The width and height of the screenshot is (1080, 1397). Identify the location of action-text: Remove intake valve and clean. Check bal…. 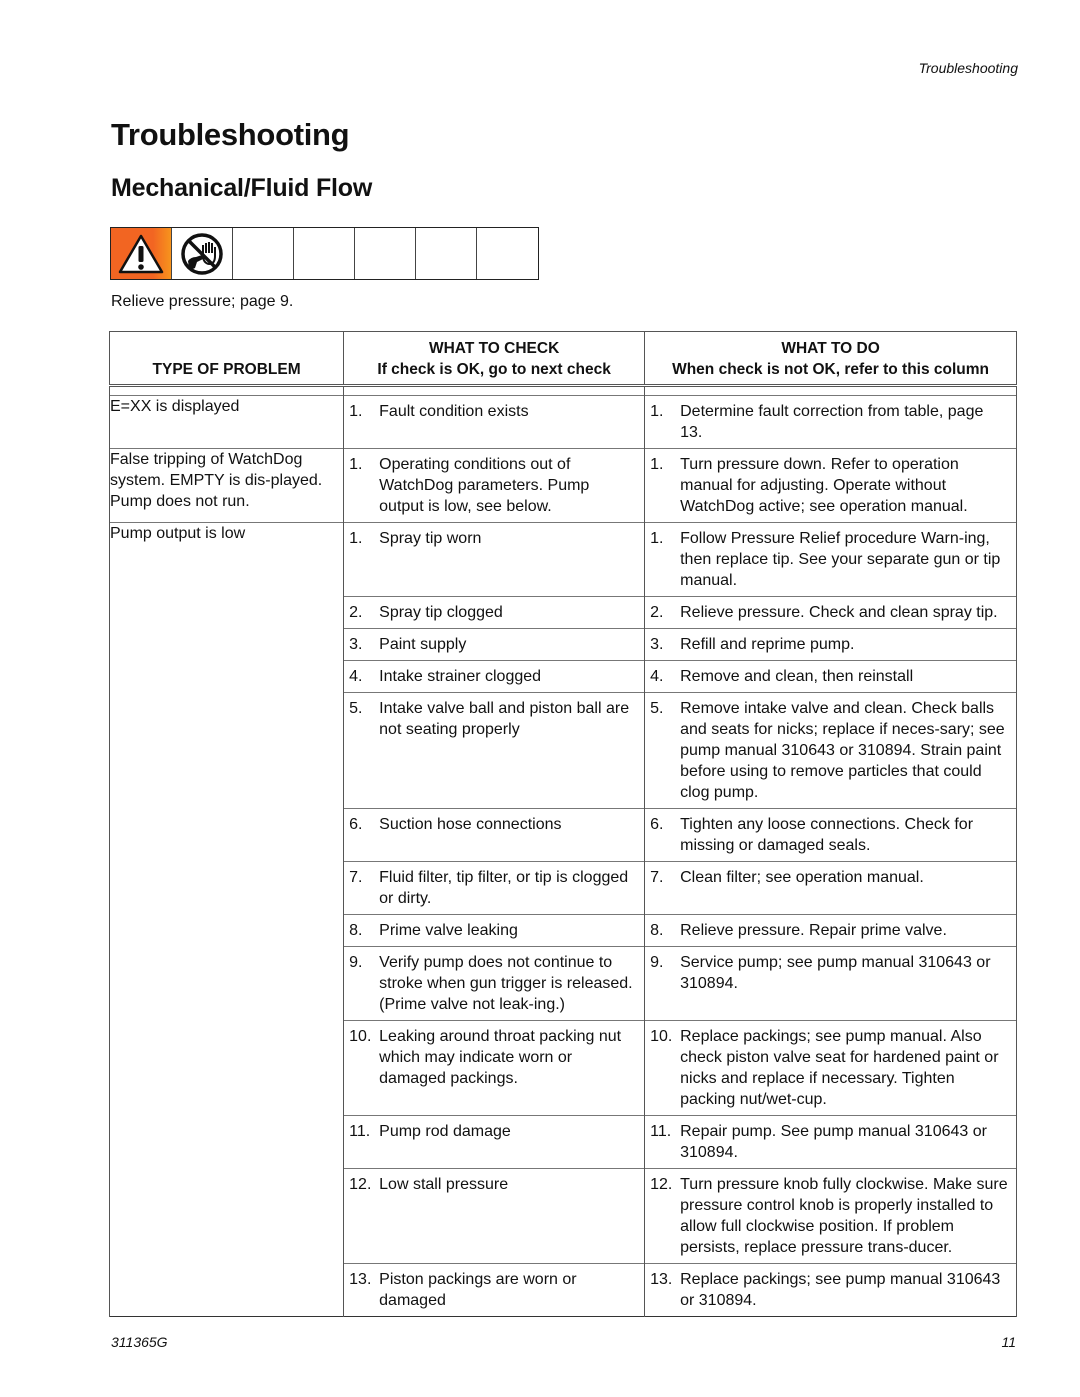
(842, 750).